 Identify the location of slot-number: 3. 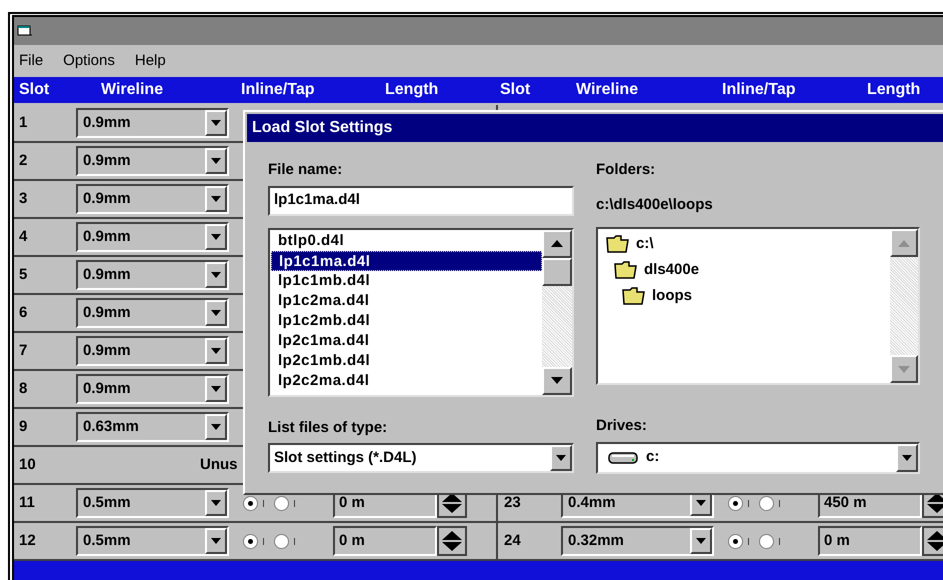
(23, 198).